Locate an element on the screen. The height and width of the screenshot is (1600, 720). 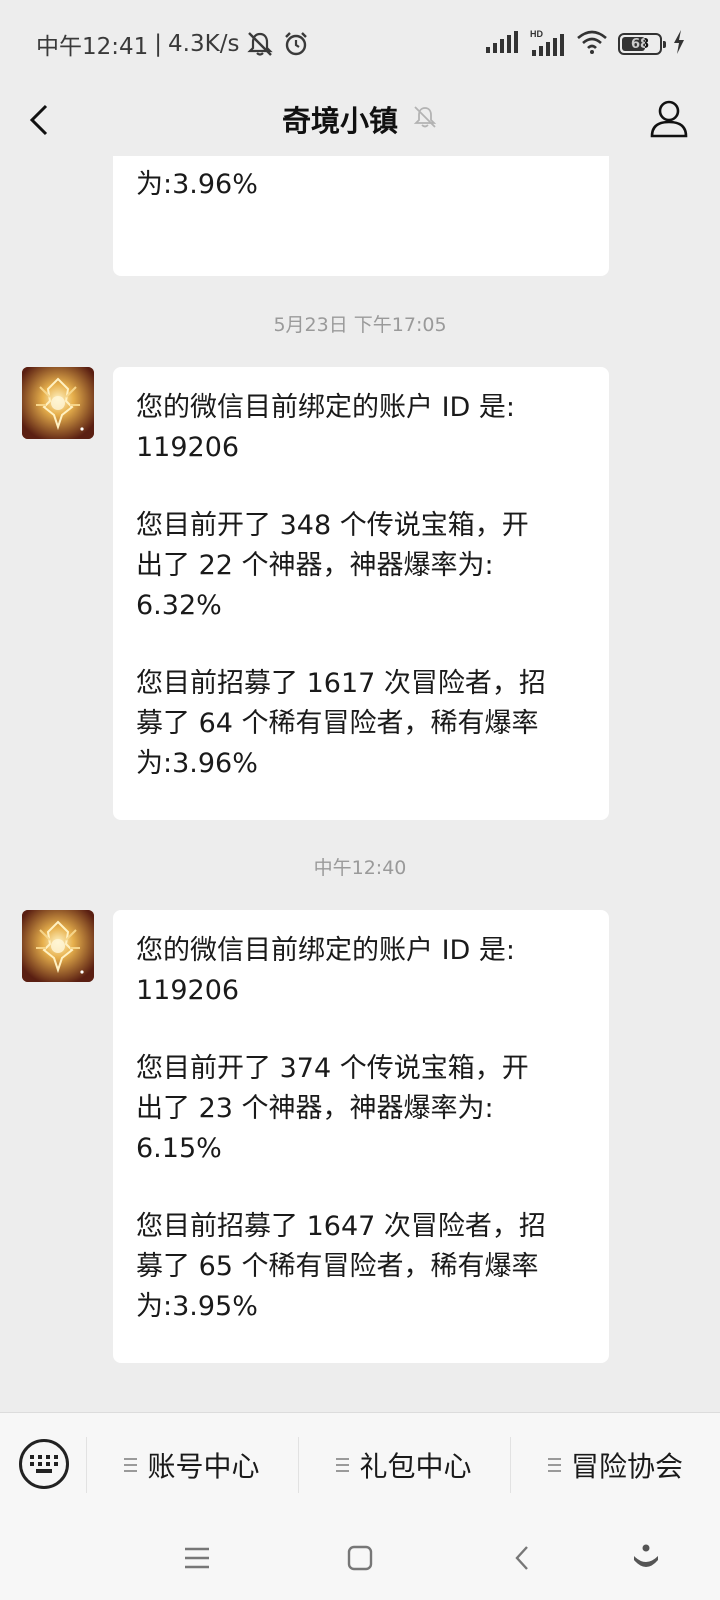
home-icon is located at coordinates (360, 1558).